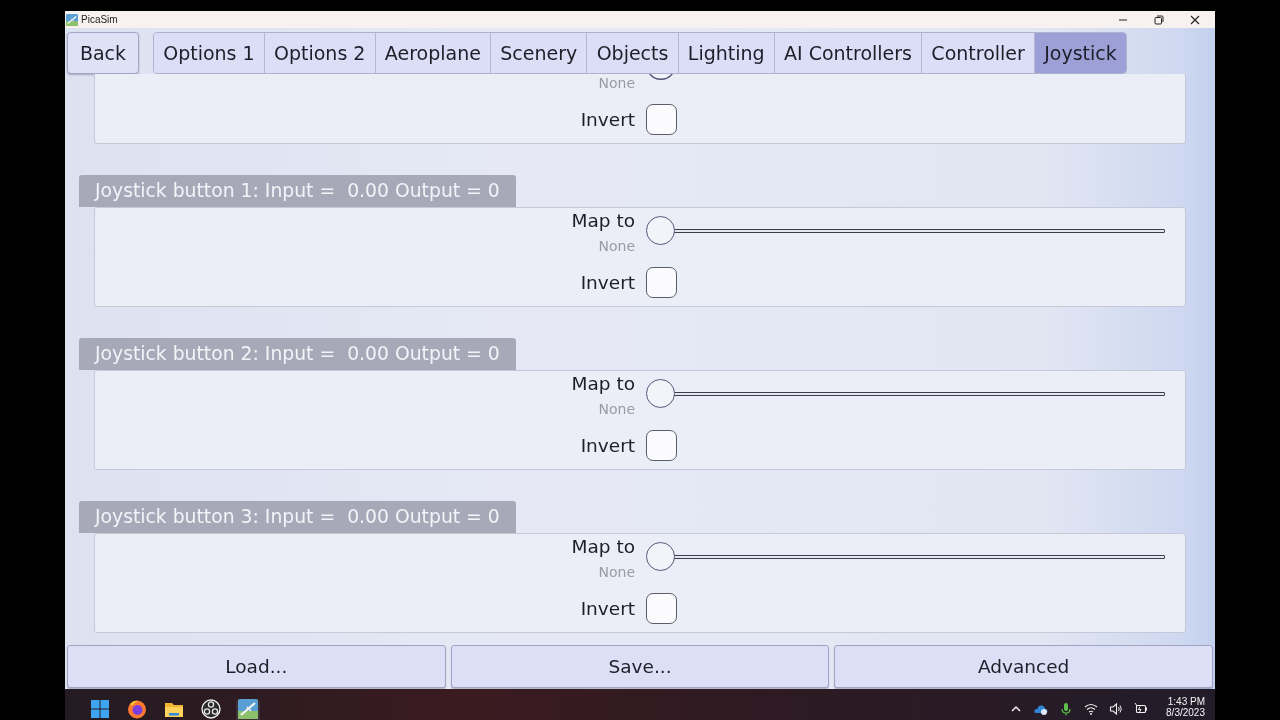 This screenshot has height=720, width=1280. I want to click on globe-icon, so click(136, 709).